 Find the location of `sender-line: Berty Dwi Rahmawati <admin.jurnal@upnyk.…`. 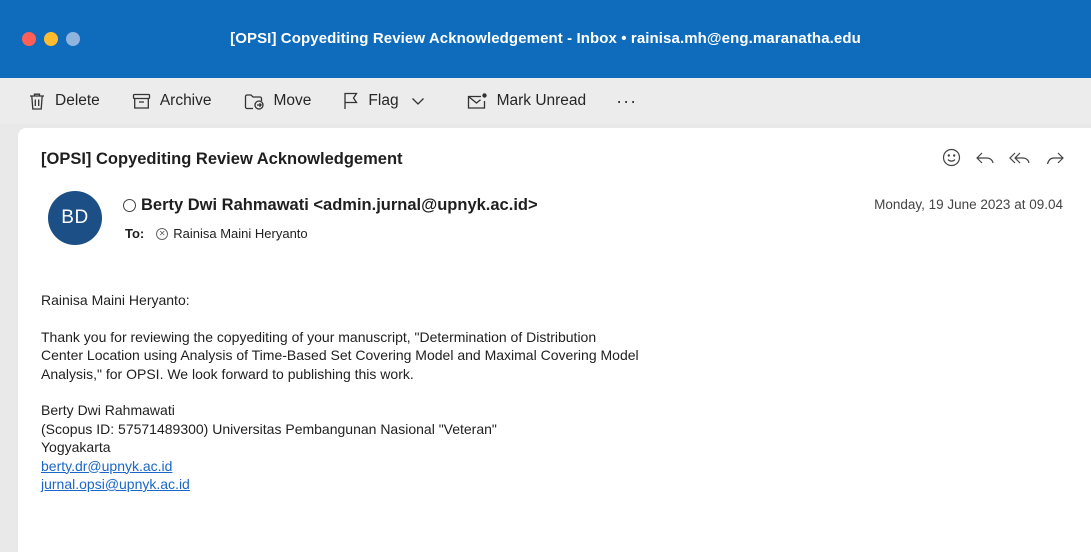

sender-line: Berty Dwi Rahmawati <admin.jurnal@upnyk.… is located at coordinates (330, 205).